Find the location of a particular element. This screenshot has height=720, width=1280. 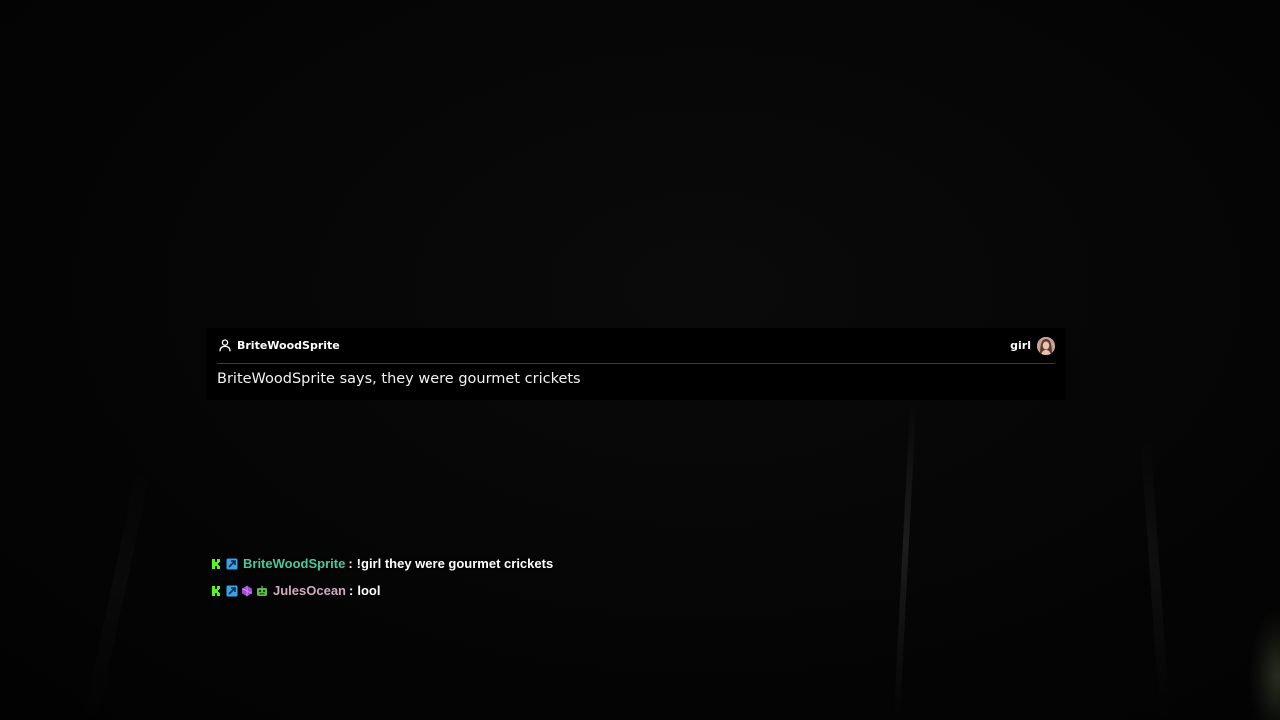

chat-username: BriteWoodSprite is located at coordinates (294, 564).